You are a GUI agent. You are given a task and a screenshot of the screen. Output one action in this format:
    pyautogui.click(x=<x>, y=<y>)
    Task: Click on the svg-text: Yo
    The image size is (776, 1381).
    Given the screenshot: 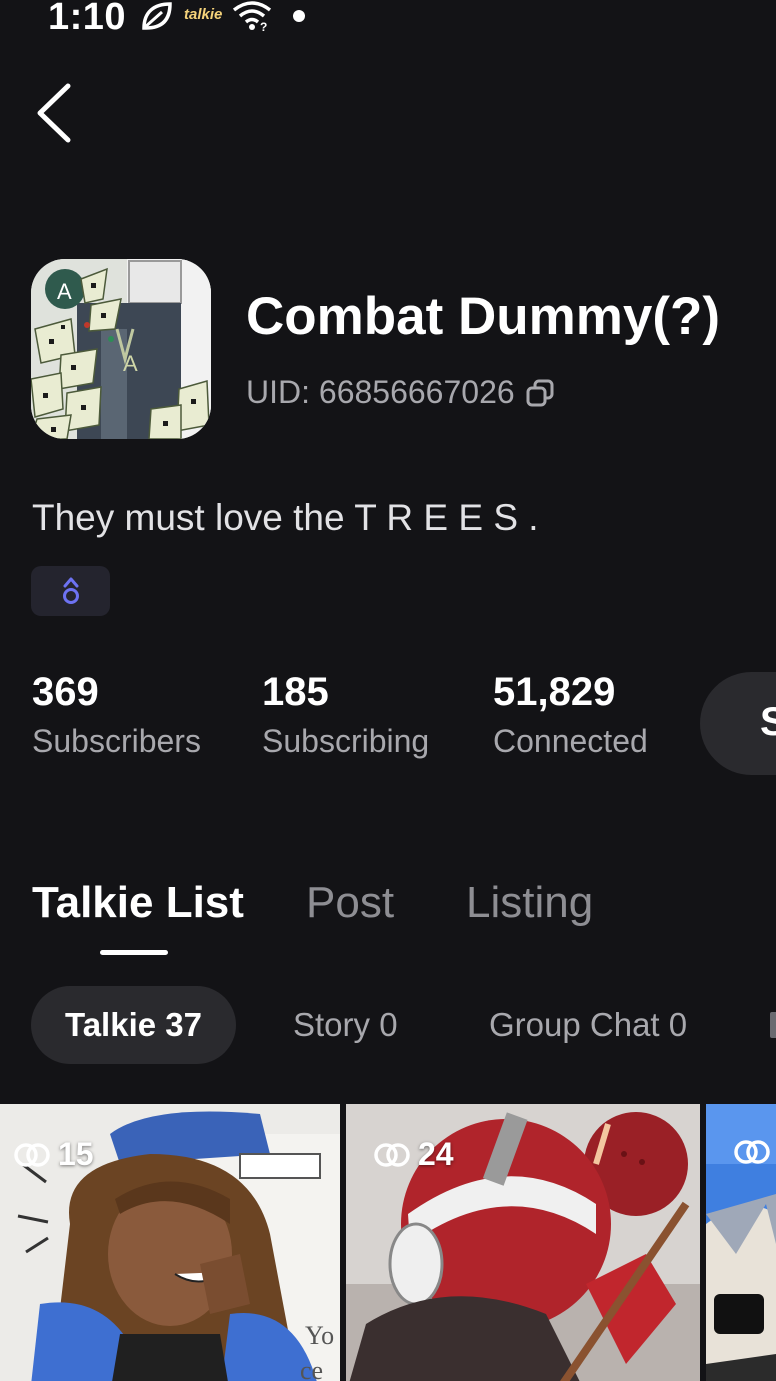 What is the action you would take?
    pyautogui.click(x=319, y=1335)
    